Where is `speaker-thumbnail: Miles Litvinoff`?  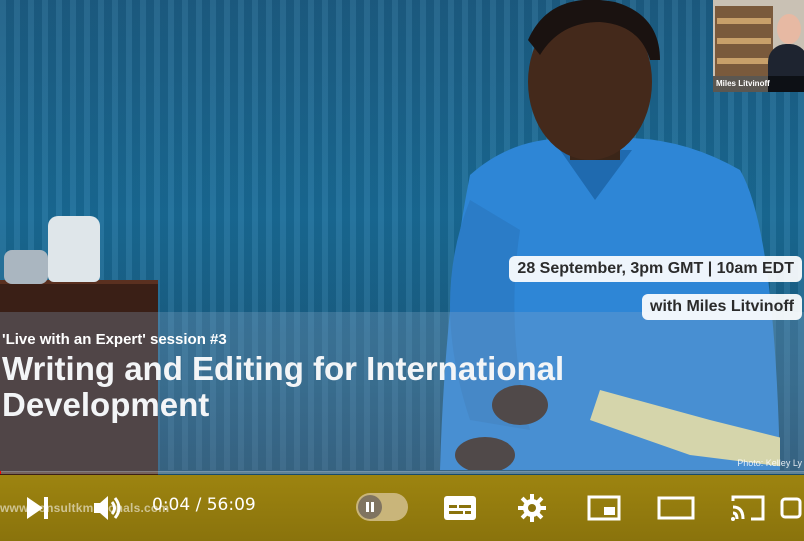
speaker-thumbnail: Miles Litvinoff is located at coordinates (758, 46).